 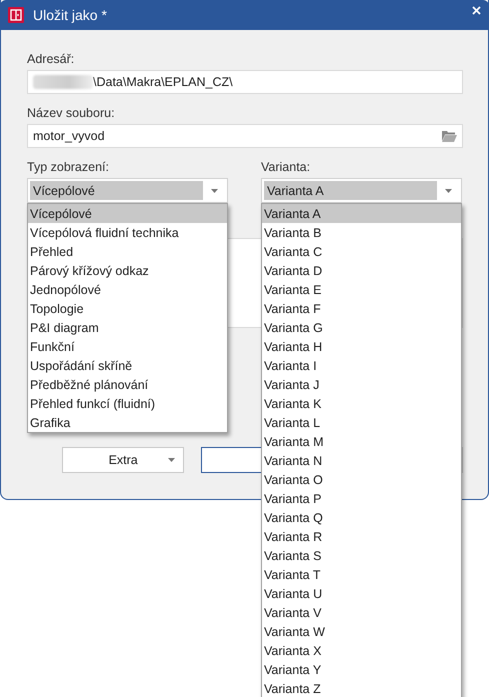 What do you see at coordinates (68, 167) in the screenshot?
I see `field-label: Typ zobrazení:` at bounding box center [68, 167].